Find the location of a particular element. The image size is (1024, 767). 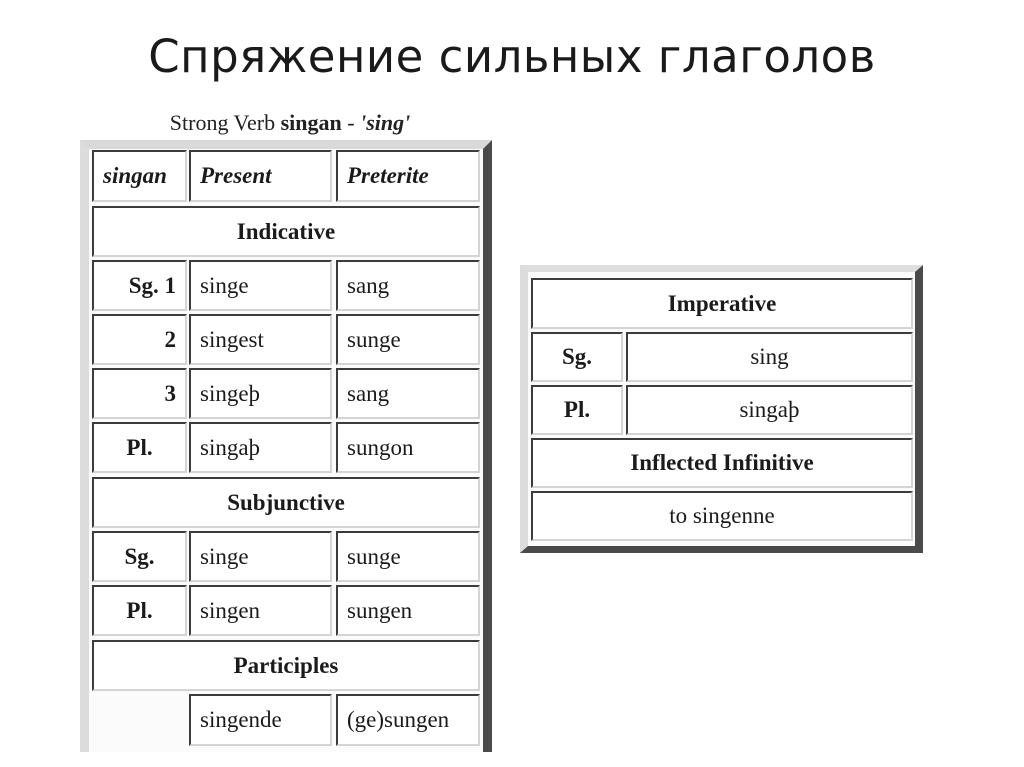

present-form: singest is located at coordinates (260, 339).